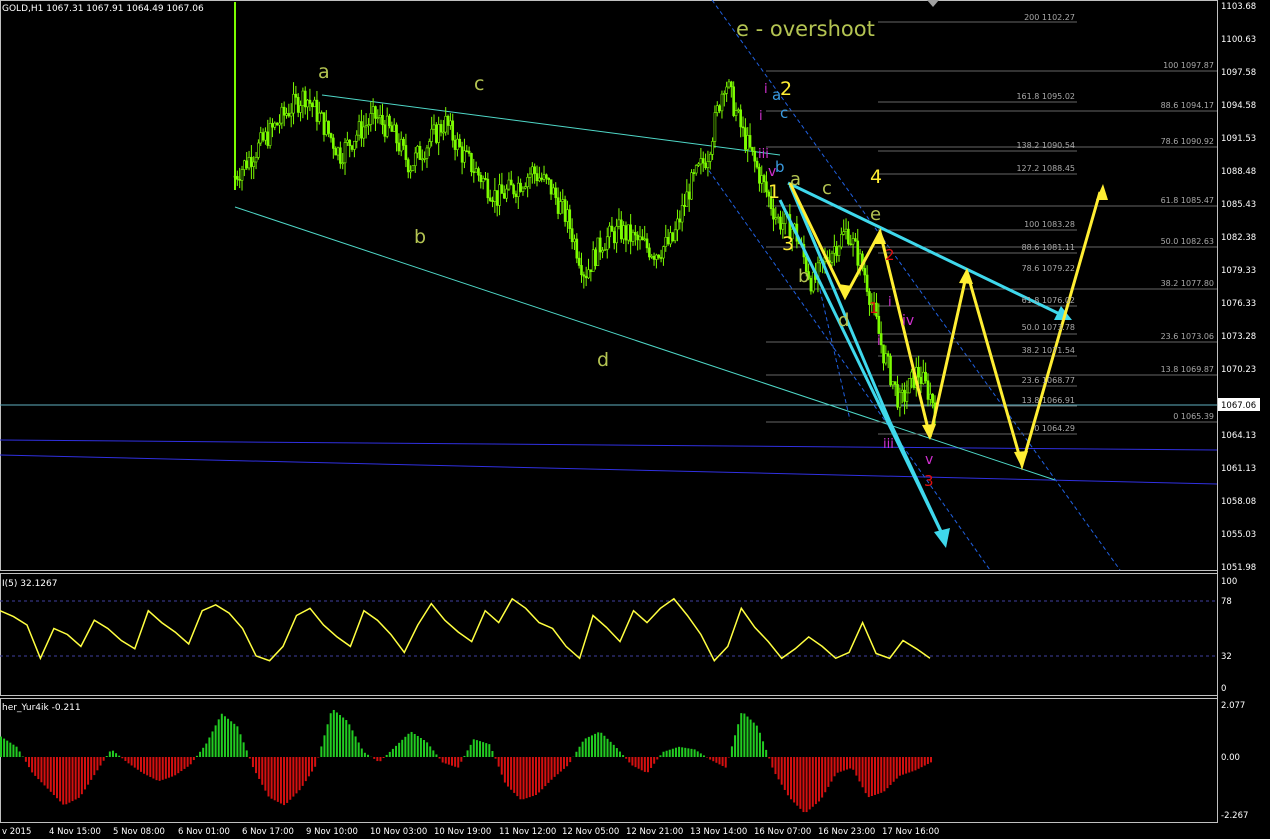 This screenshot has height=839, width=1270. I want to click on wave-label: i, so click(890, 302).